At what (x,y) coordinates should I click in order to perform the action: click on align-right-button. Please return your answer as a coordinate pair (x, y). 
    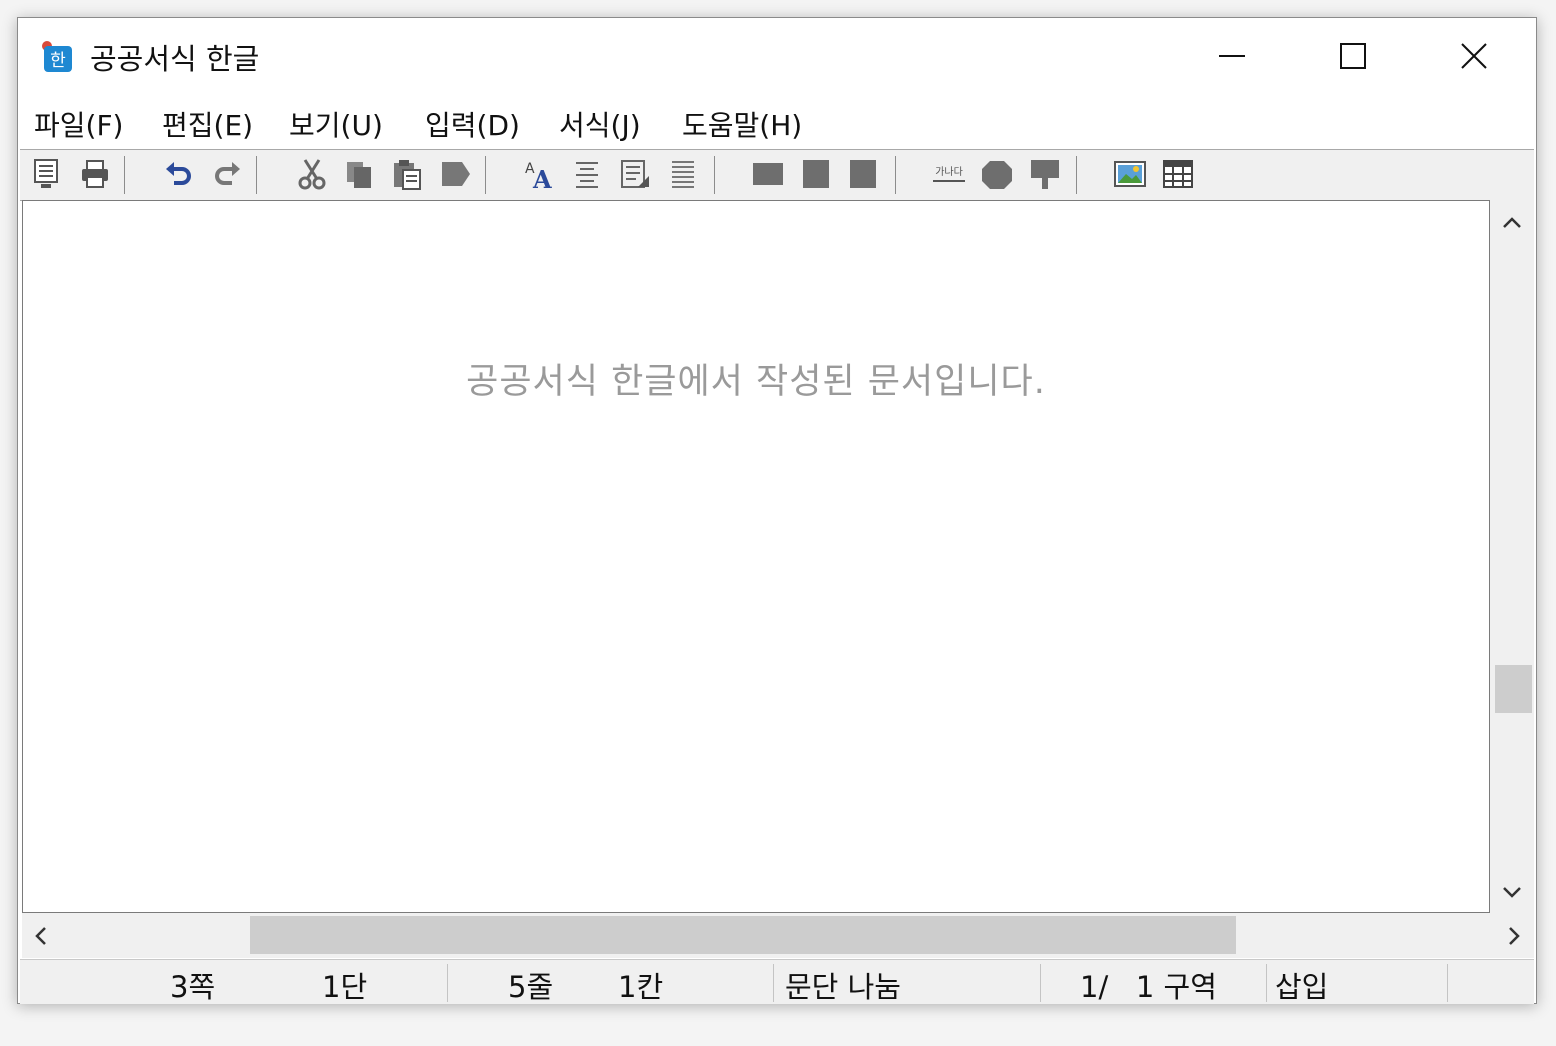
    Looking at the image, I should click on (863, 174).